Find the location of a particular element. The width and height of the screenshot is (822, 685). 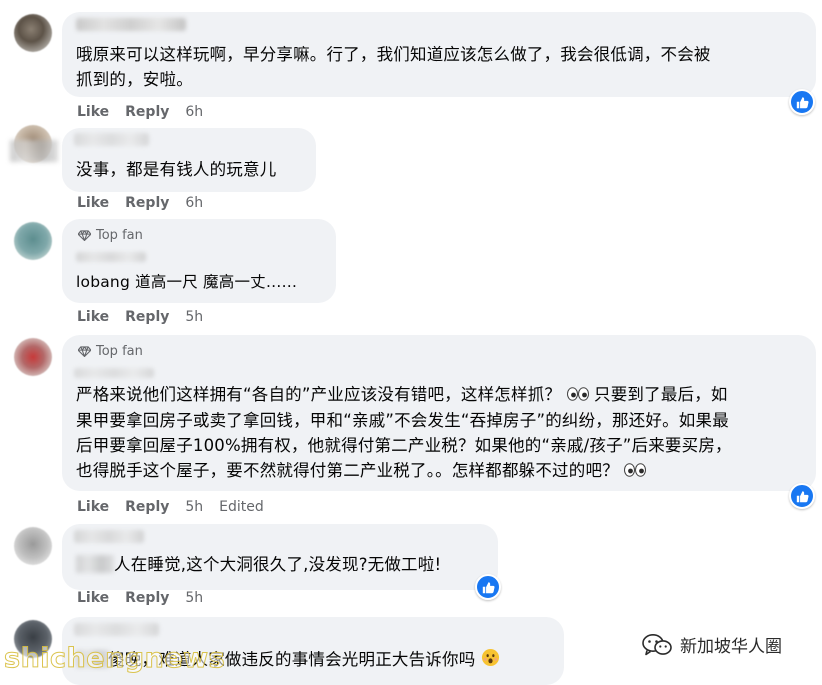

comment-text-line: 严格来说他们这样拥有“各自的”产业应该没有错吧，这样怎样抓？ 只要到了最后，如 is located at coordinates (404, 395).